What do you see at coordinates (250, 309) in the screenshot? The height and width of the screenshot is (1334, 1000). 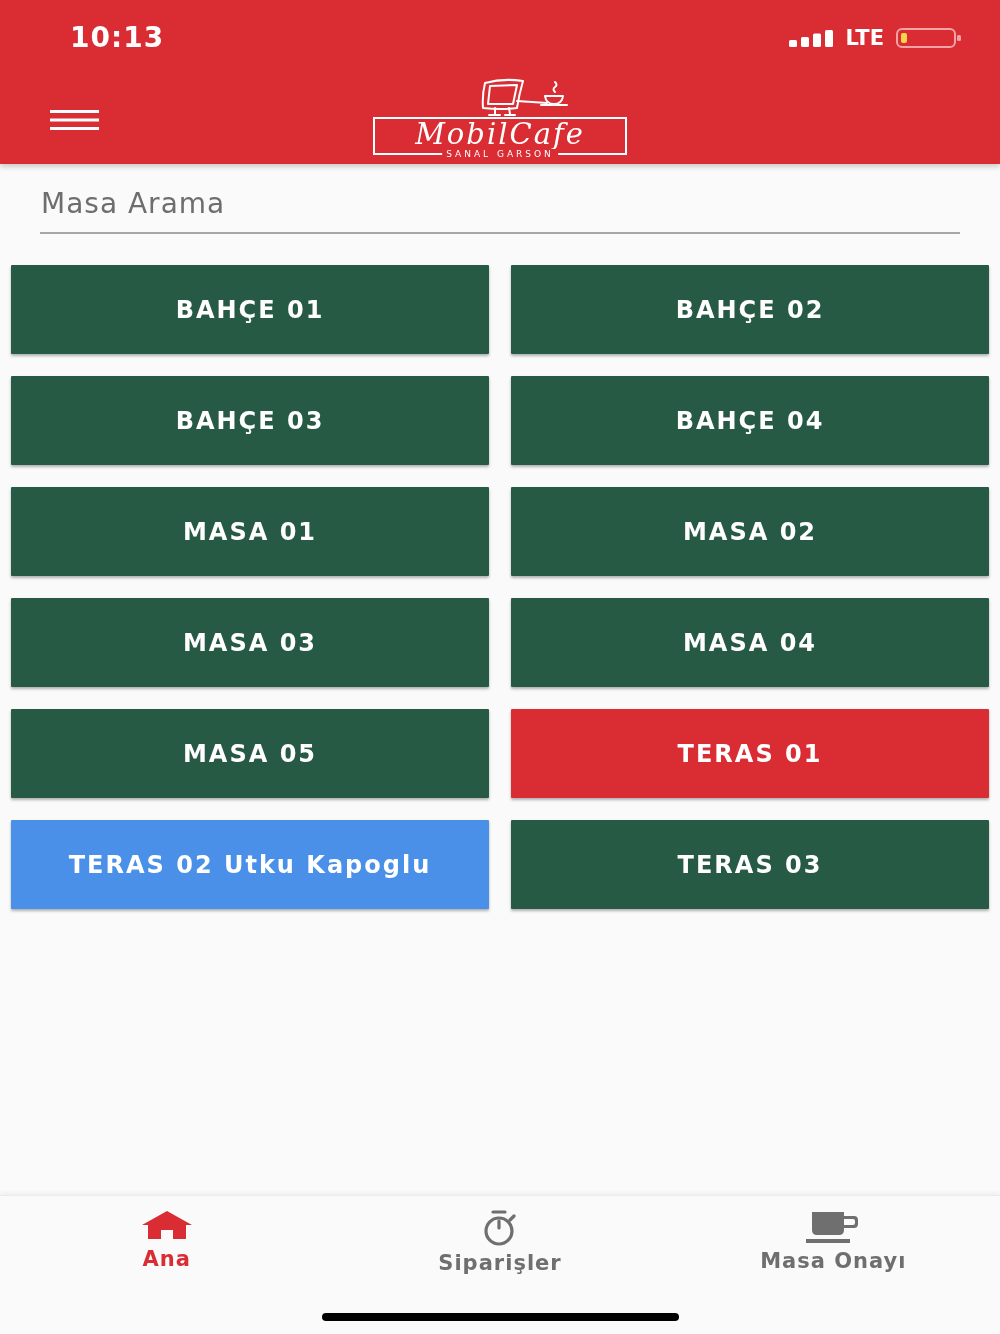 I see `table-button: BAHÇE 01` at bounding box center [250, 309].